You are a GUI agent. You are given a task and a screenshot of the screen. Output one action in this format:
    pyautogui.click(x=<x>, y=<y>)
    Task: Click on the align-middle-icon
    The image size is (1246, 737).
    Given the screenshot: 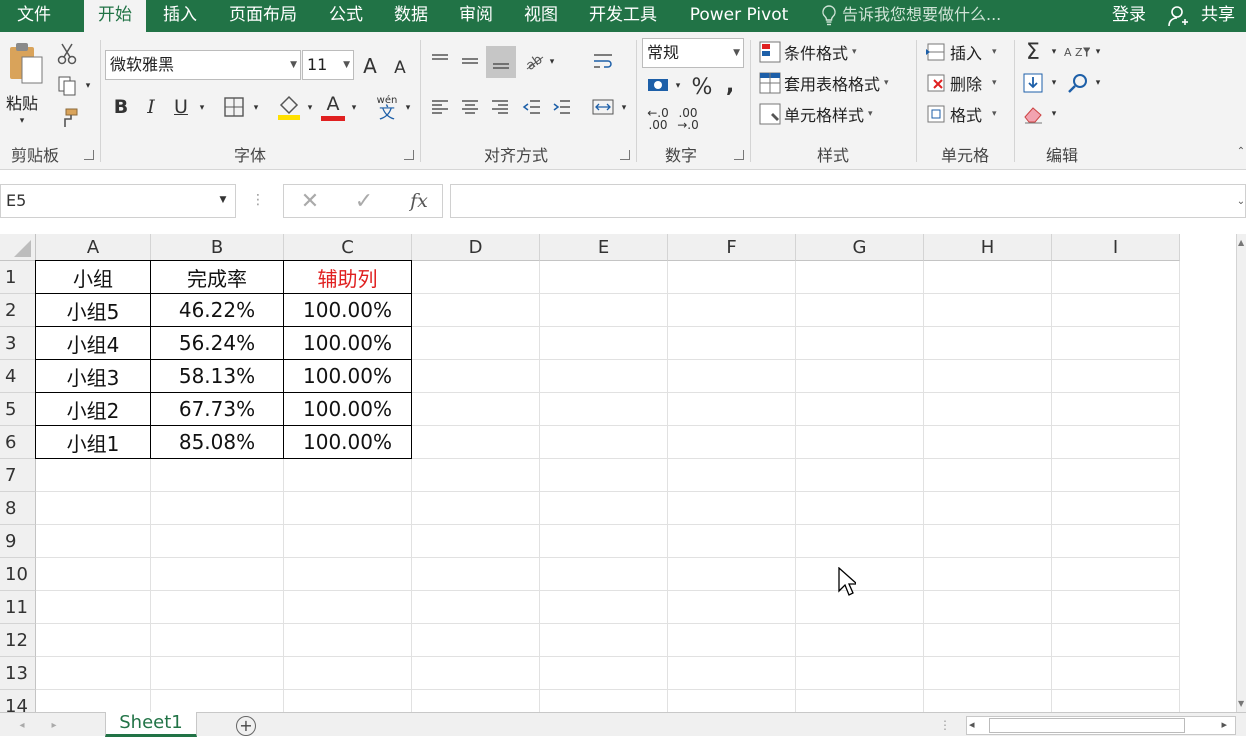 What is the action you would take?
    pyautogui.click(x=470, y=61)
    